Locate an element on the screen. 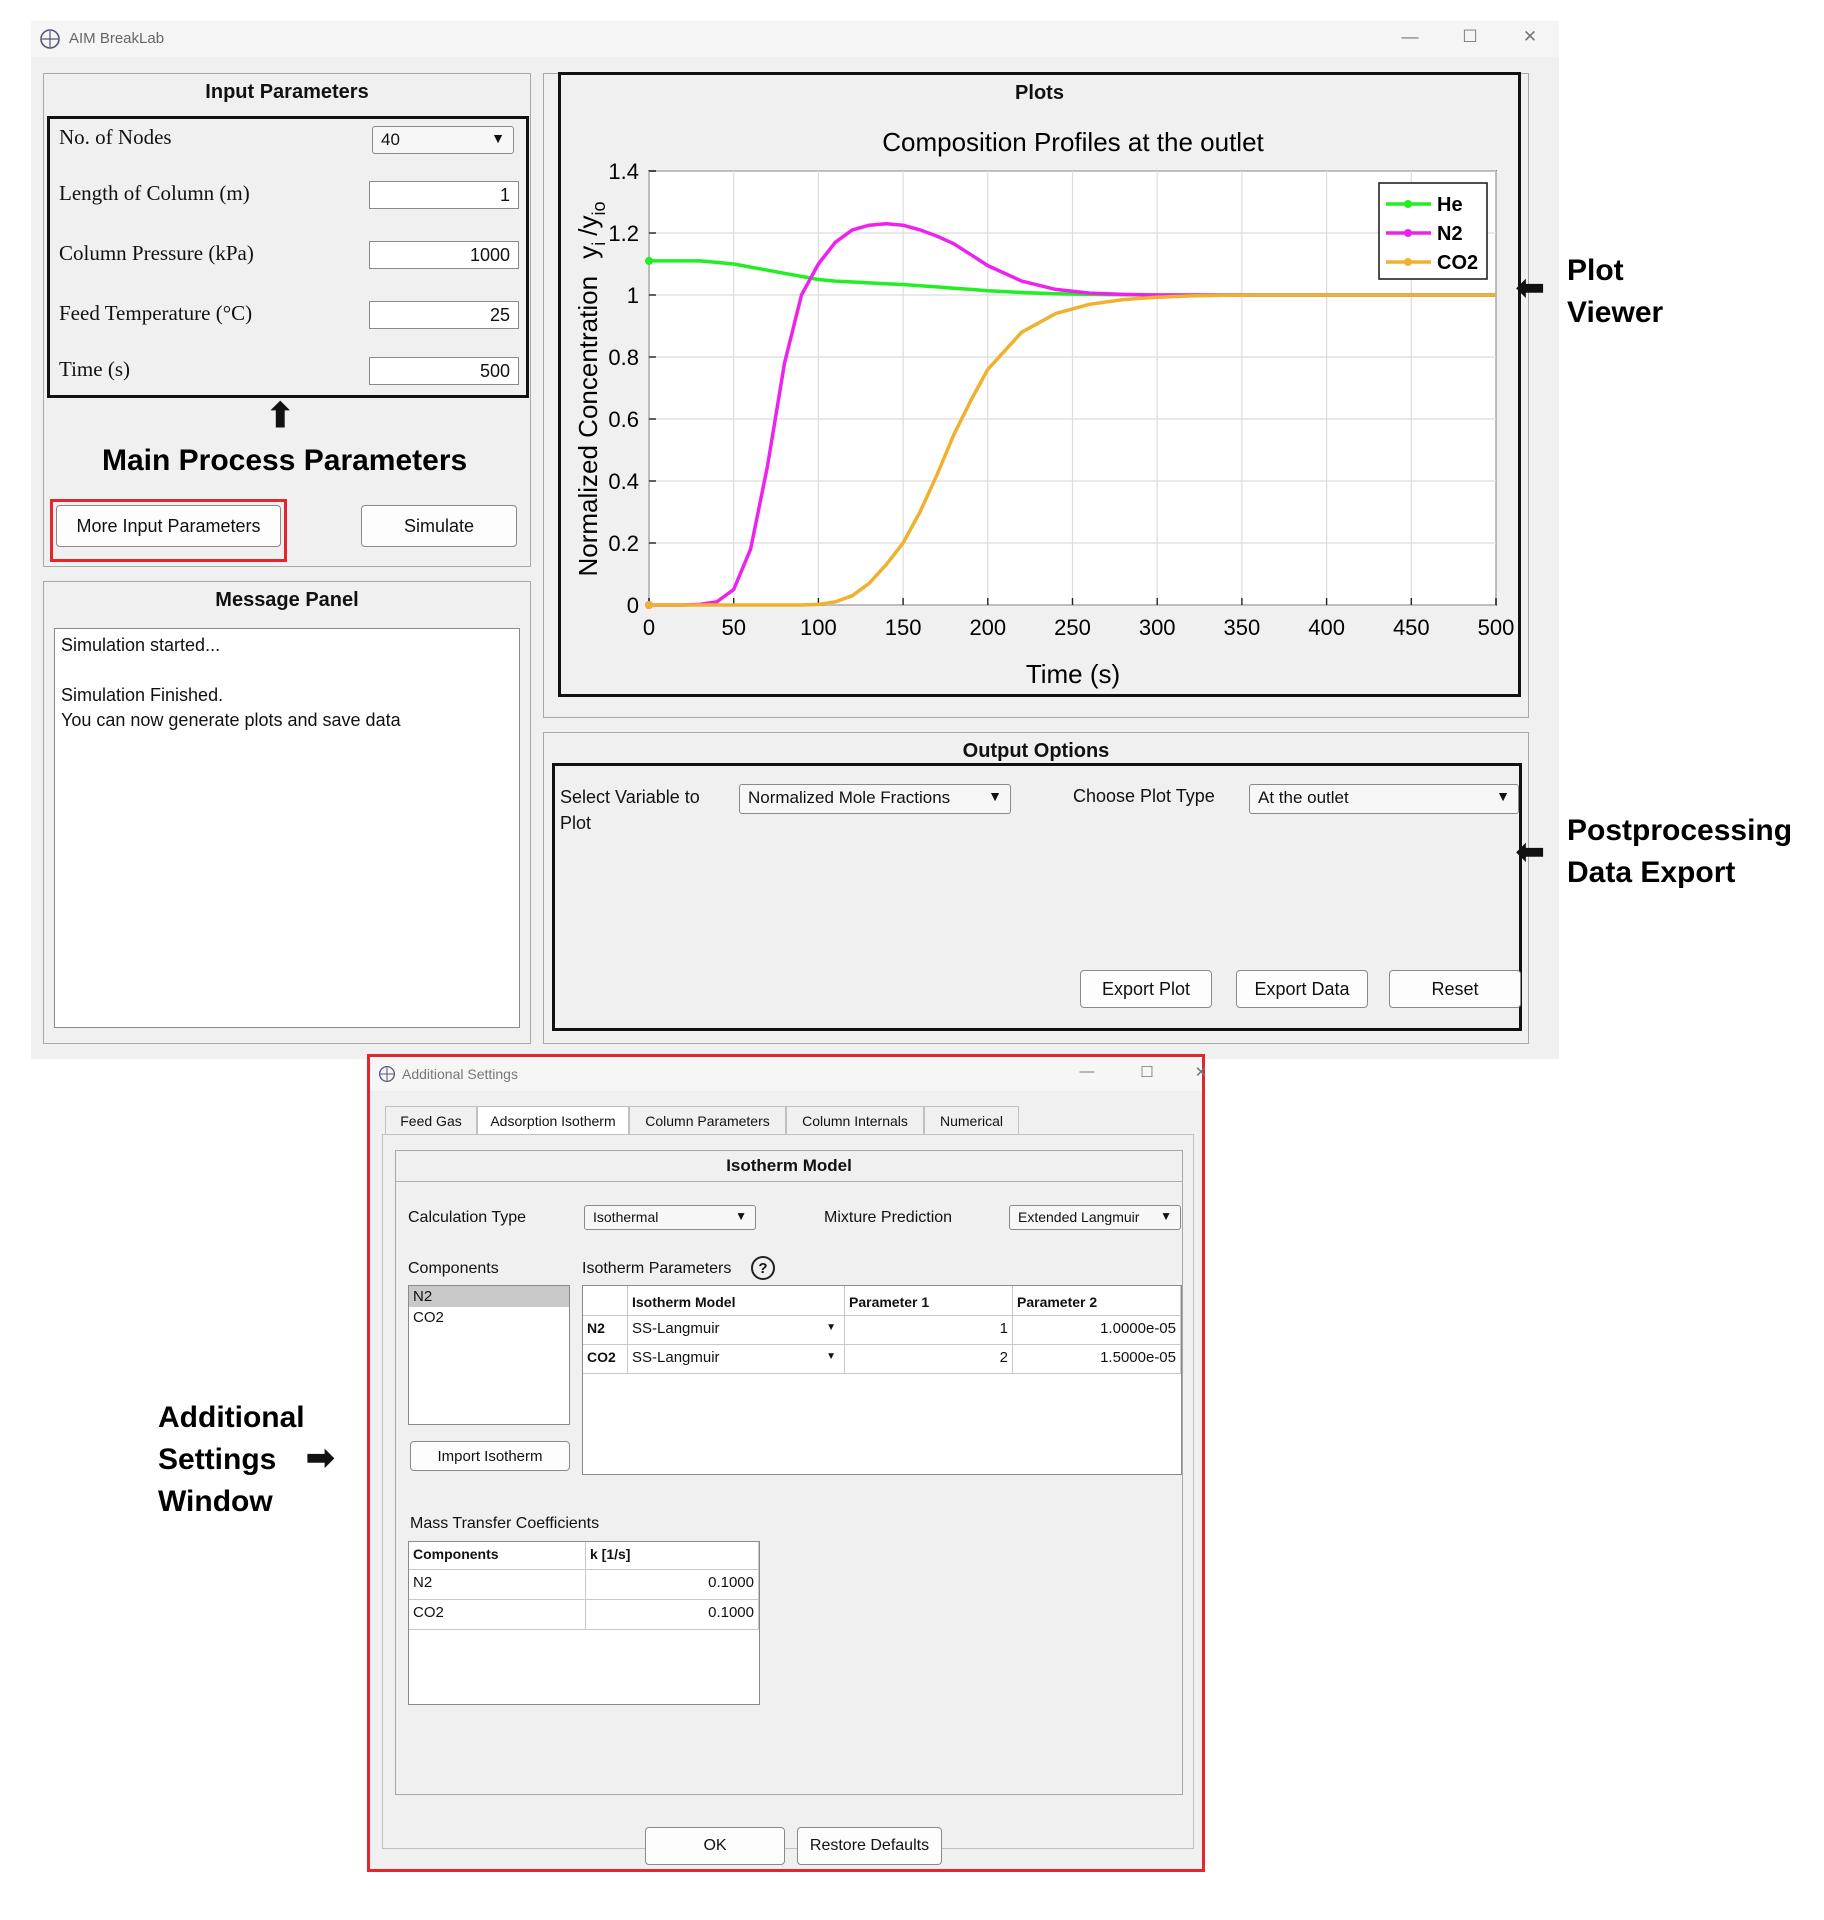 The width and height of the screenshot is (1824, 1920). y-tick-label: 0 is located at coordinates (633, 605).